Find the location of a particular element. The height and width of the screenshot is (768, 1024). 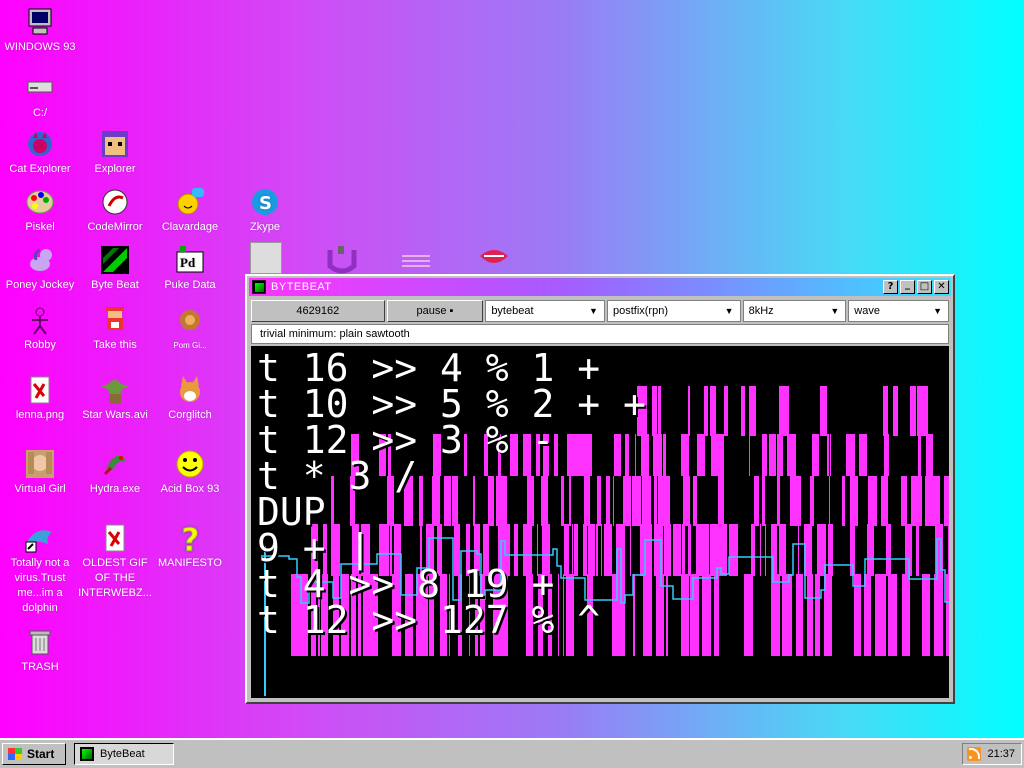

desktop-icon-label: Puke Data is located at coordinates (190, 285).